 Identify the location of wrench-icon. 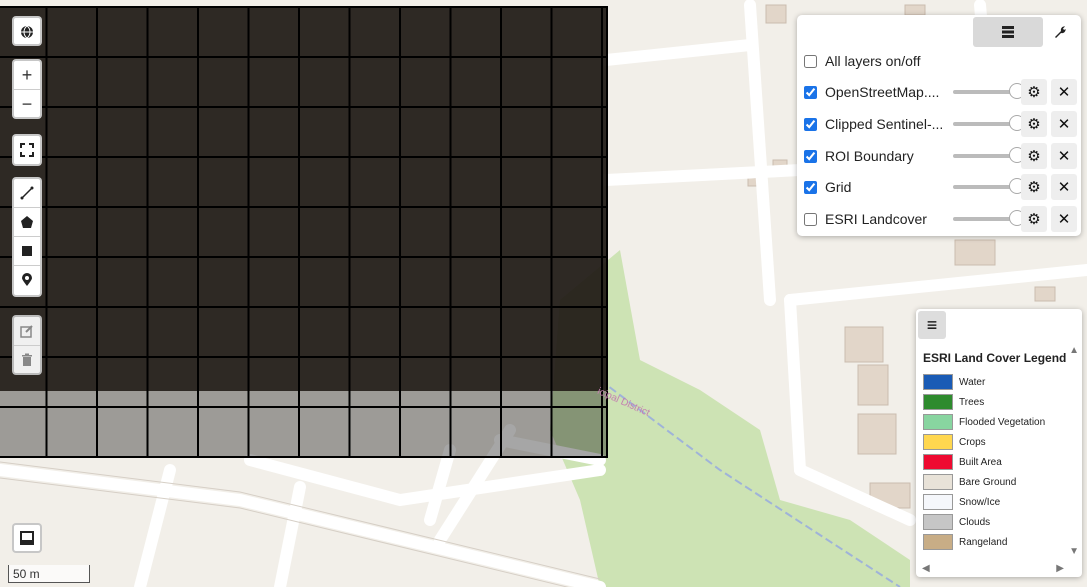
(1060, 32).